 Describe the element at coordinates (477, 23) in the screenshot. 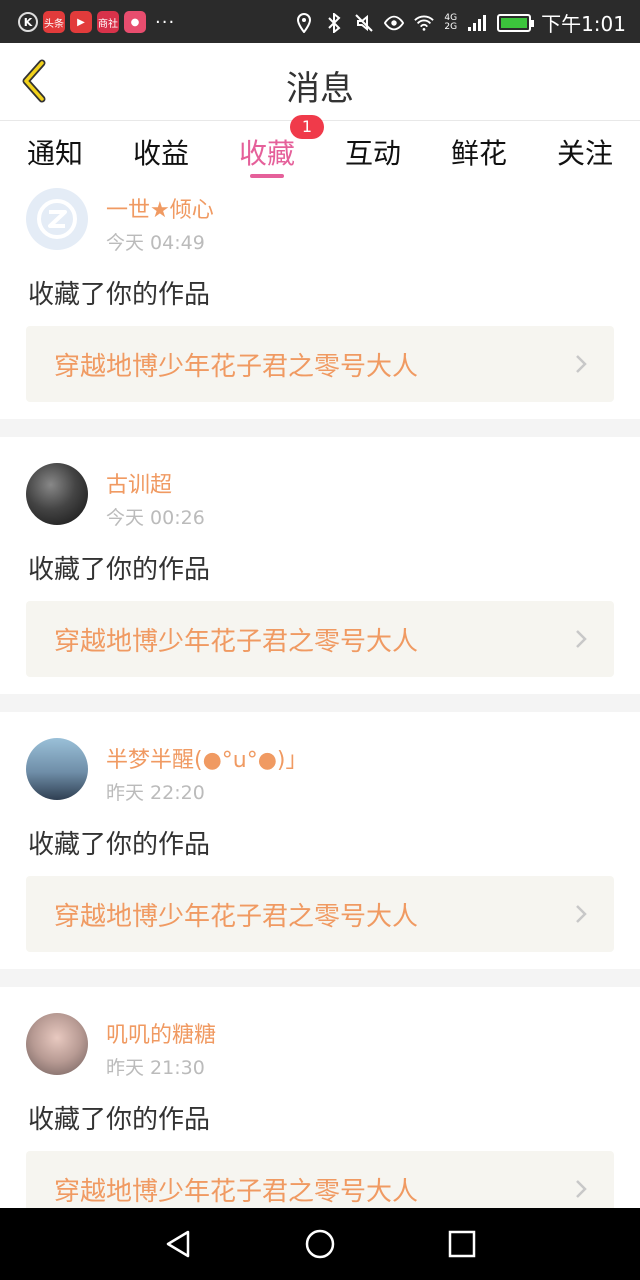

I see `signal-icon` at that location.